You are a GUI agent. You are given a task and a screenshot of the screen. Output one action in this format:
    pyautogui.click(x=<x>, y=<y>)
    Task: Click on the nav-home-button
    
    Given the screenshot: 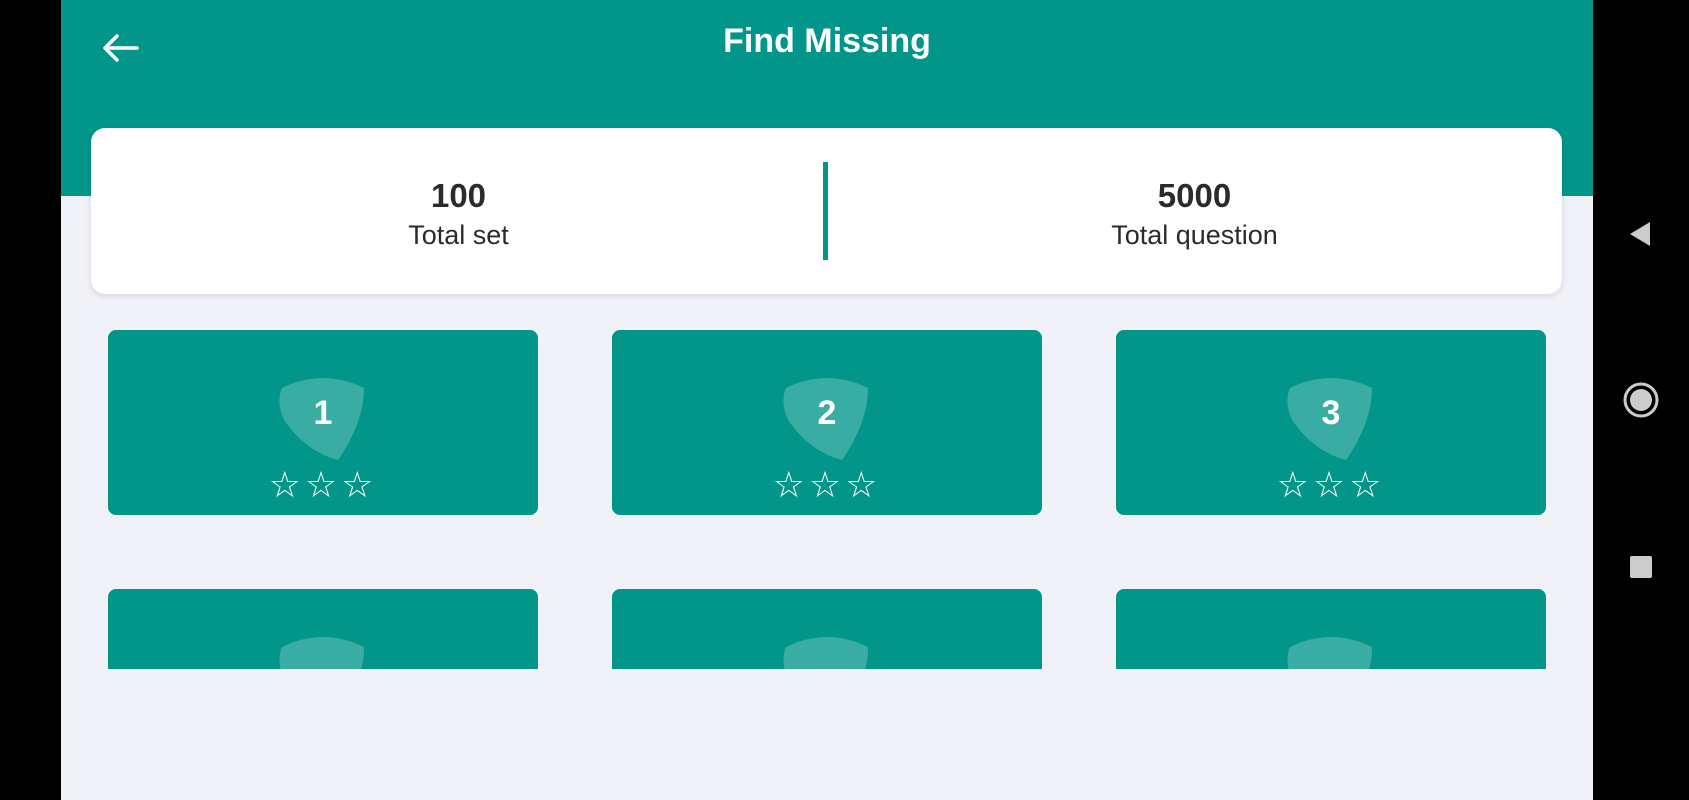 What is the action you would take?
    pyautogui.click(x=1641, y=400)
    